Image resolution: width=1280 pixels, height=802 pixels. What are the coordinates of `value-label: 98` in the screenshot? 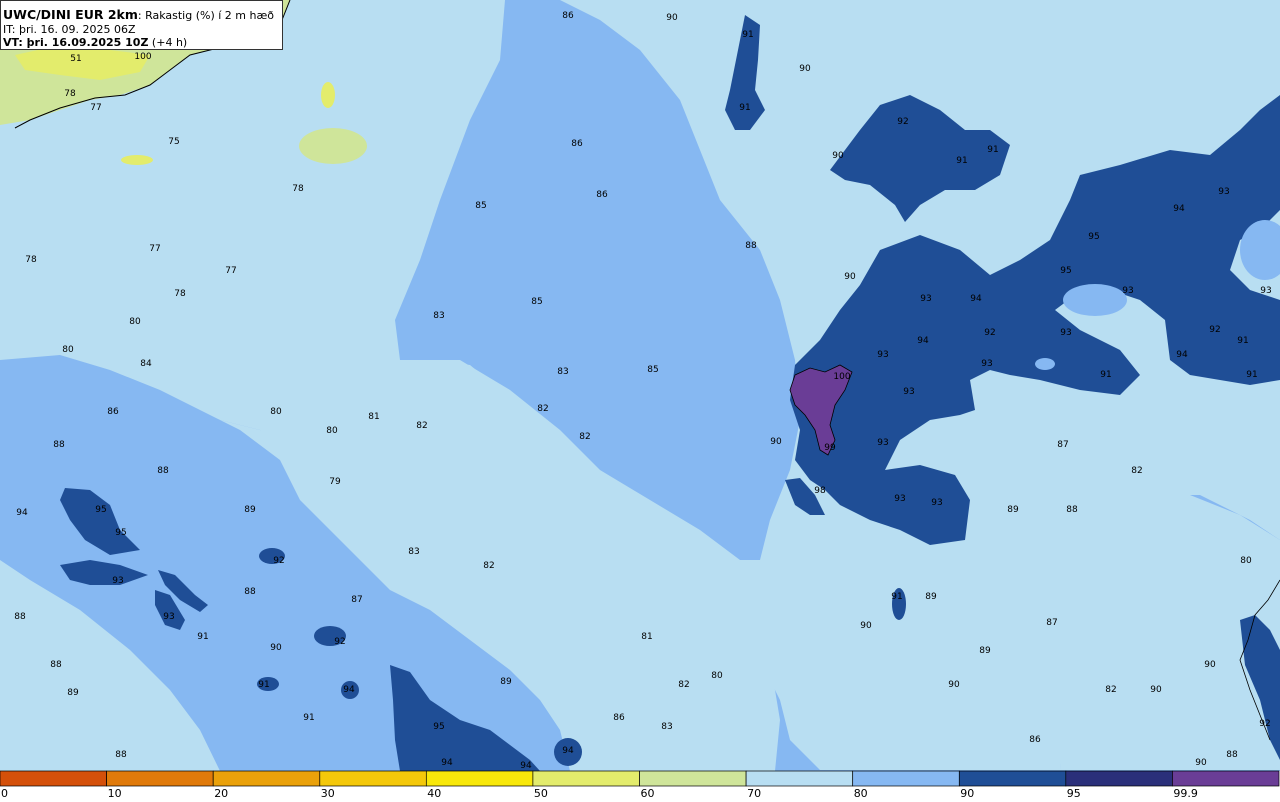 It's located at (820, 491).